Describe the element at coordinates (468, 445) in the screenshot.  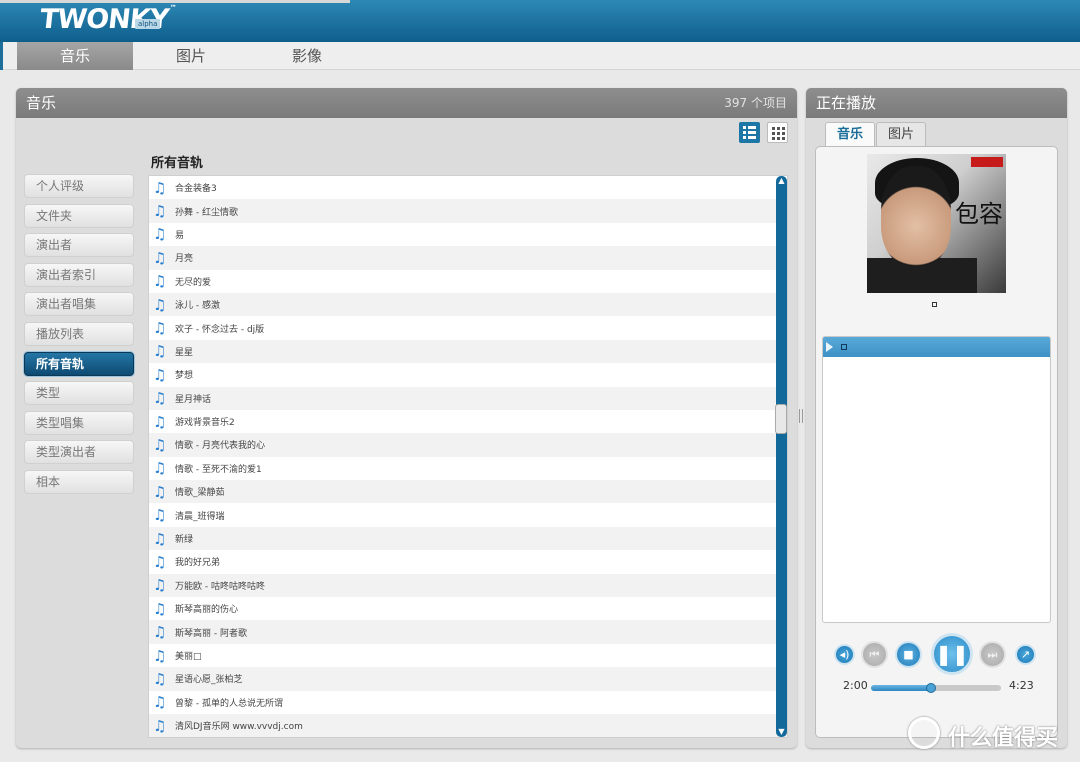
I see `track-row: ♫ 情歌 - 月亮代表我的心` at that location.